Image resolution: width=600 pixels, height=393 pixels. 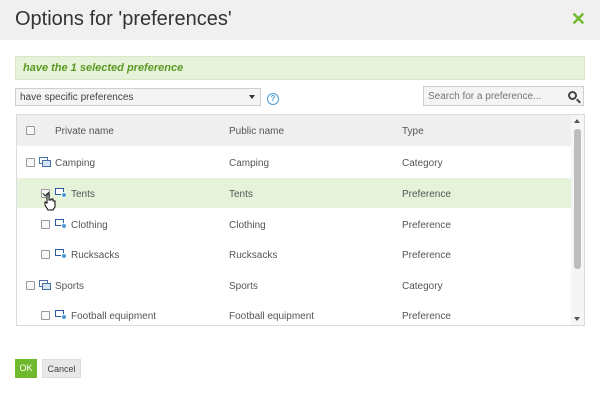 I want to click on scrollbar-thumb, so click(x=577, y=199).